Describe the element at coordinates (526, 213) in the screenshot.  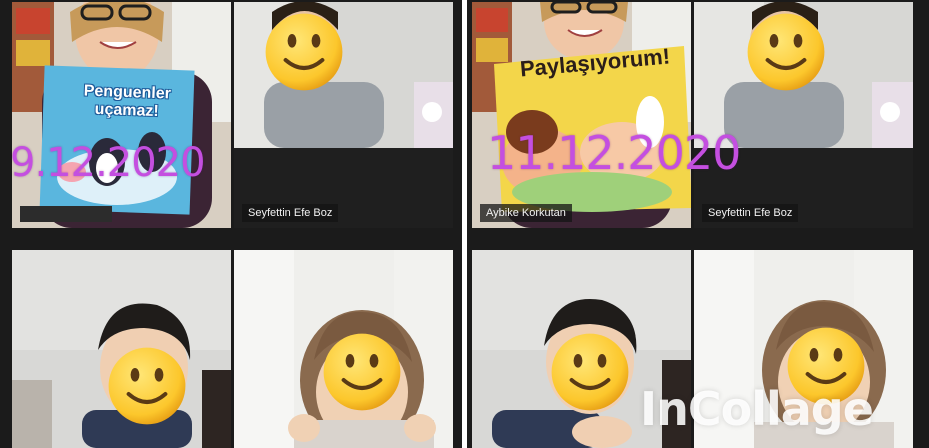
I see `participant-name-tag: Aybike Korkutan` at that location.